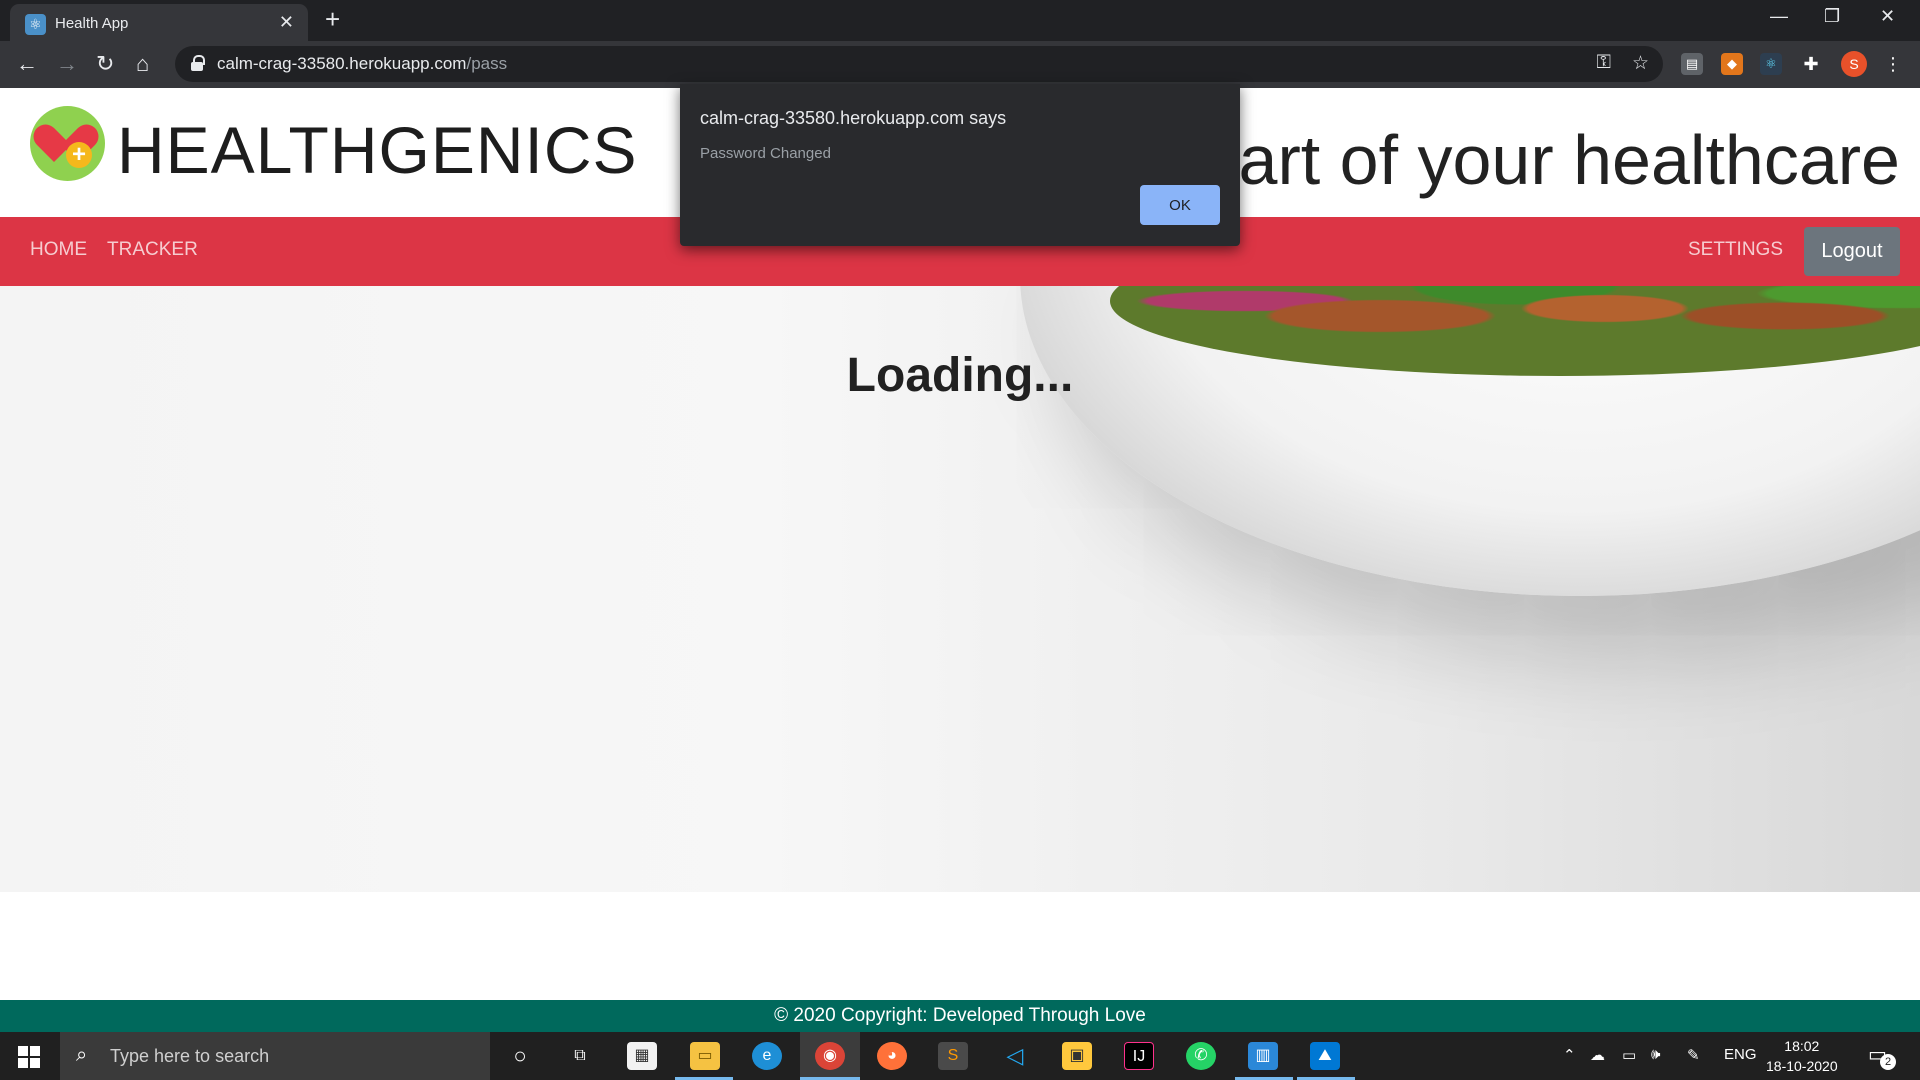  Describe the element at coordinates (362, 64) in the screenshot. I see `url-text: calm-crag-33580.herokuapp.com/pass` at that location.